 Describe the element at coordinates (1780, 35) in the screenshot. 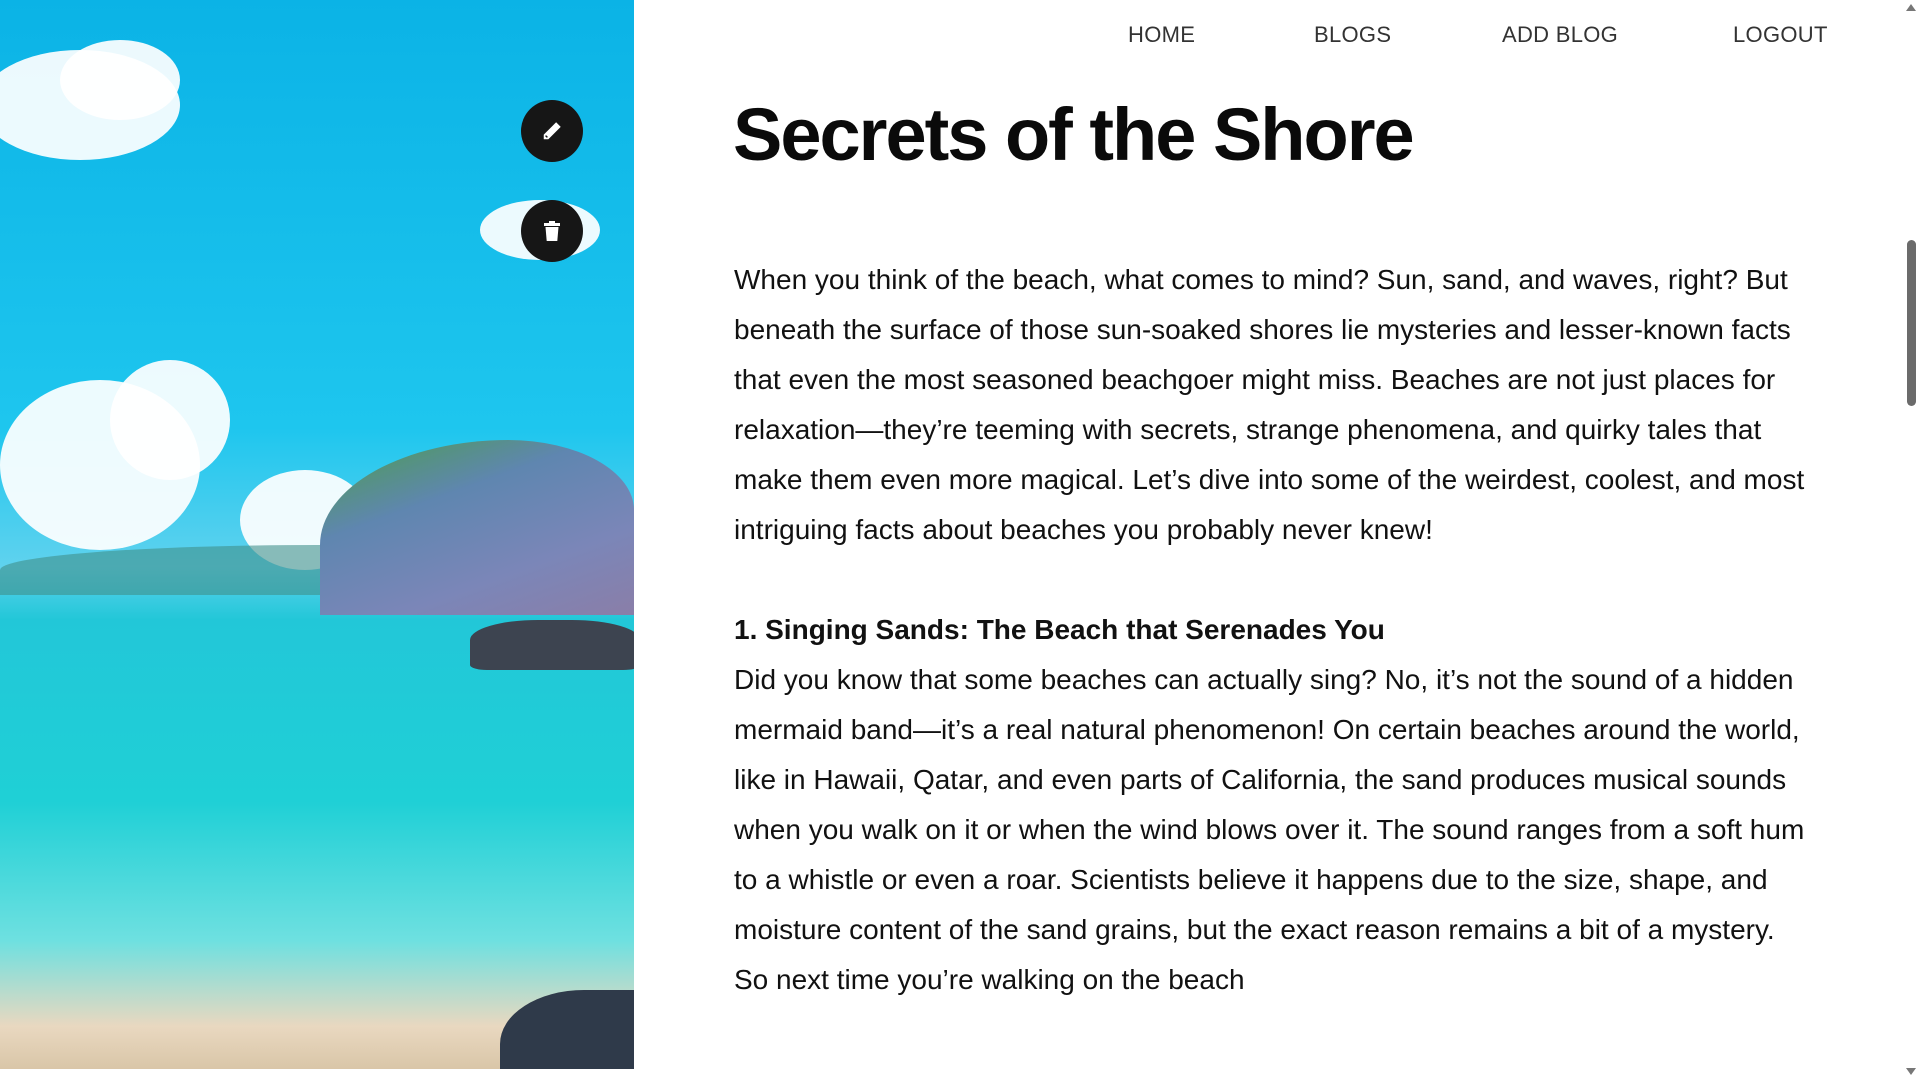

I see `nav-logout: LOGOUT` at that location.